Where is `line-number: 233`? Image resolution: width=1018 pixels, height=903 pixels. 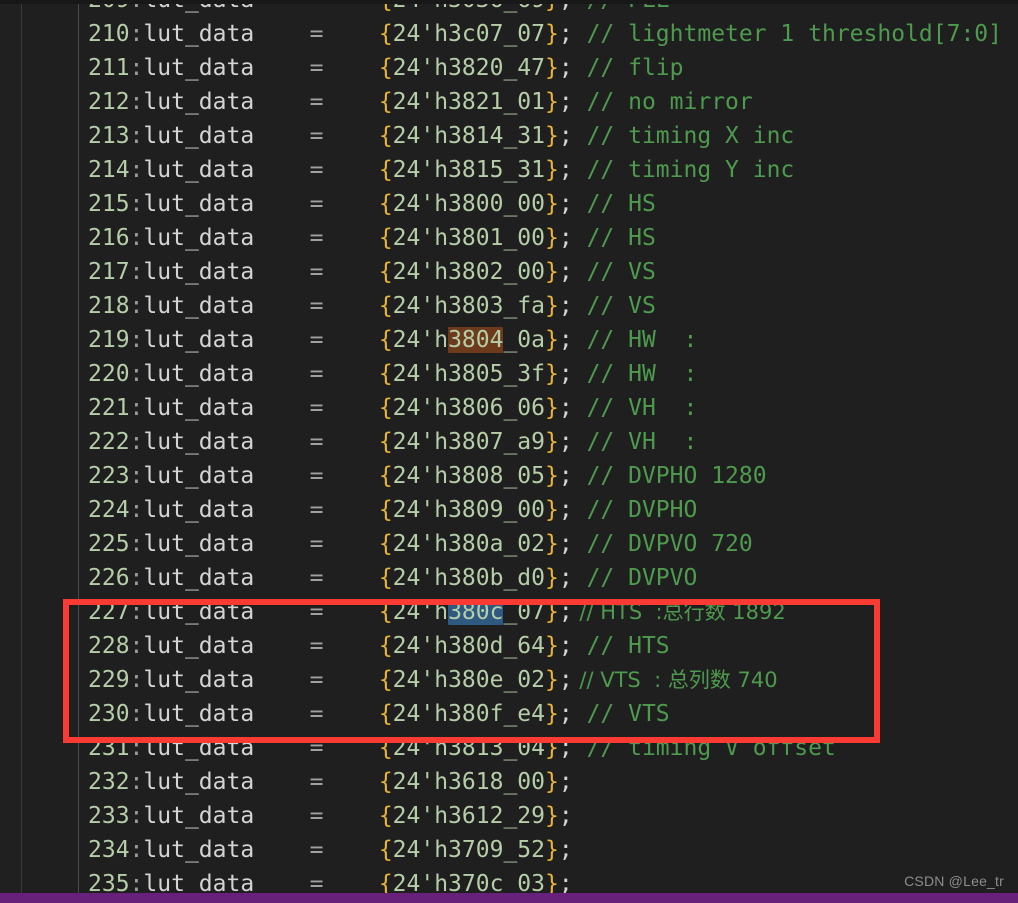 line-number: 233 is located at coordinates (109, 816).